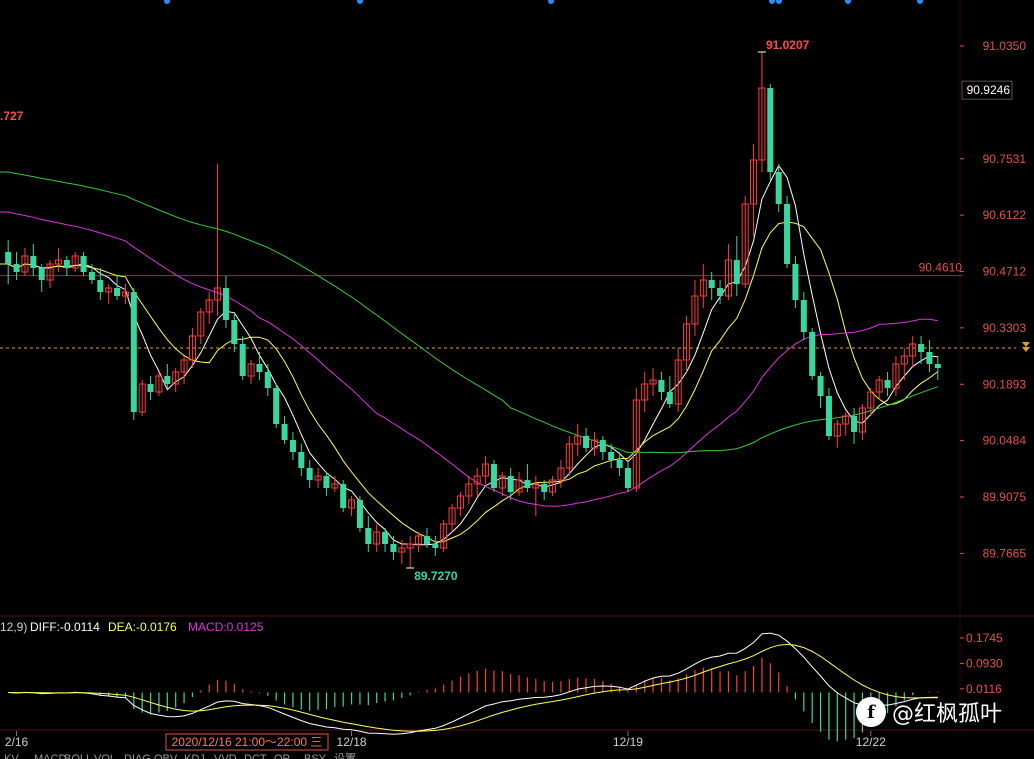 The height and width of the screenshot is (759, 1034). I want to click on indicator-tab: DIAG, so click(137, 756).